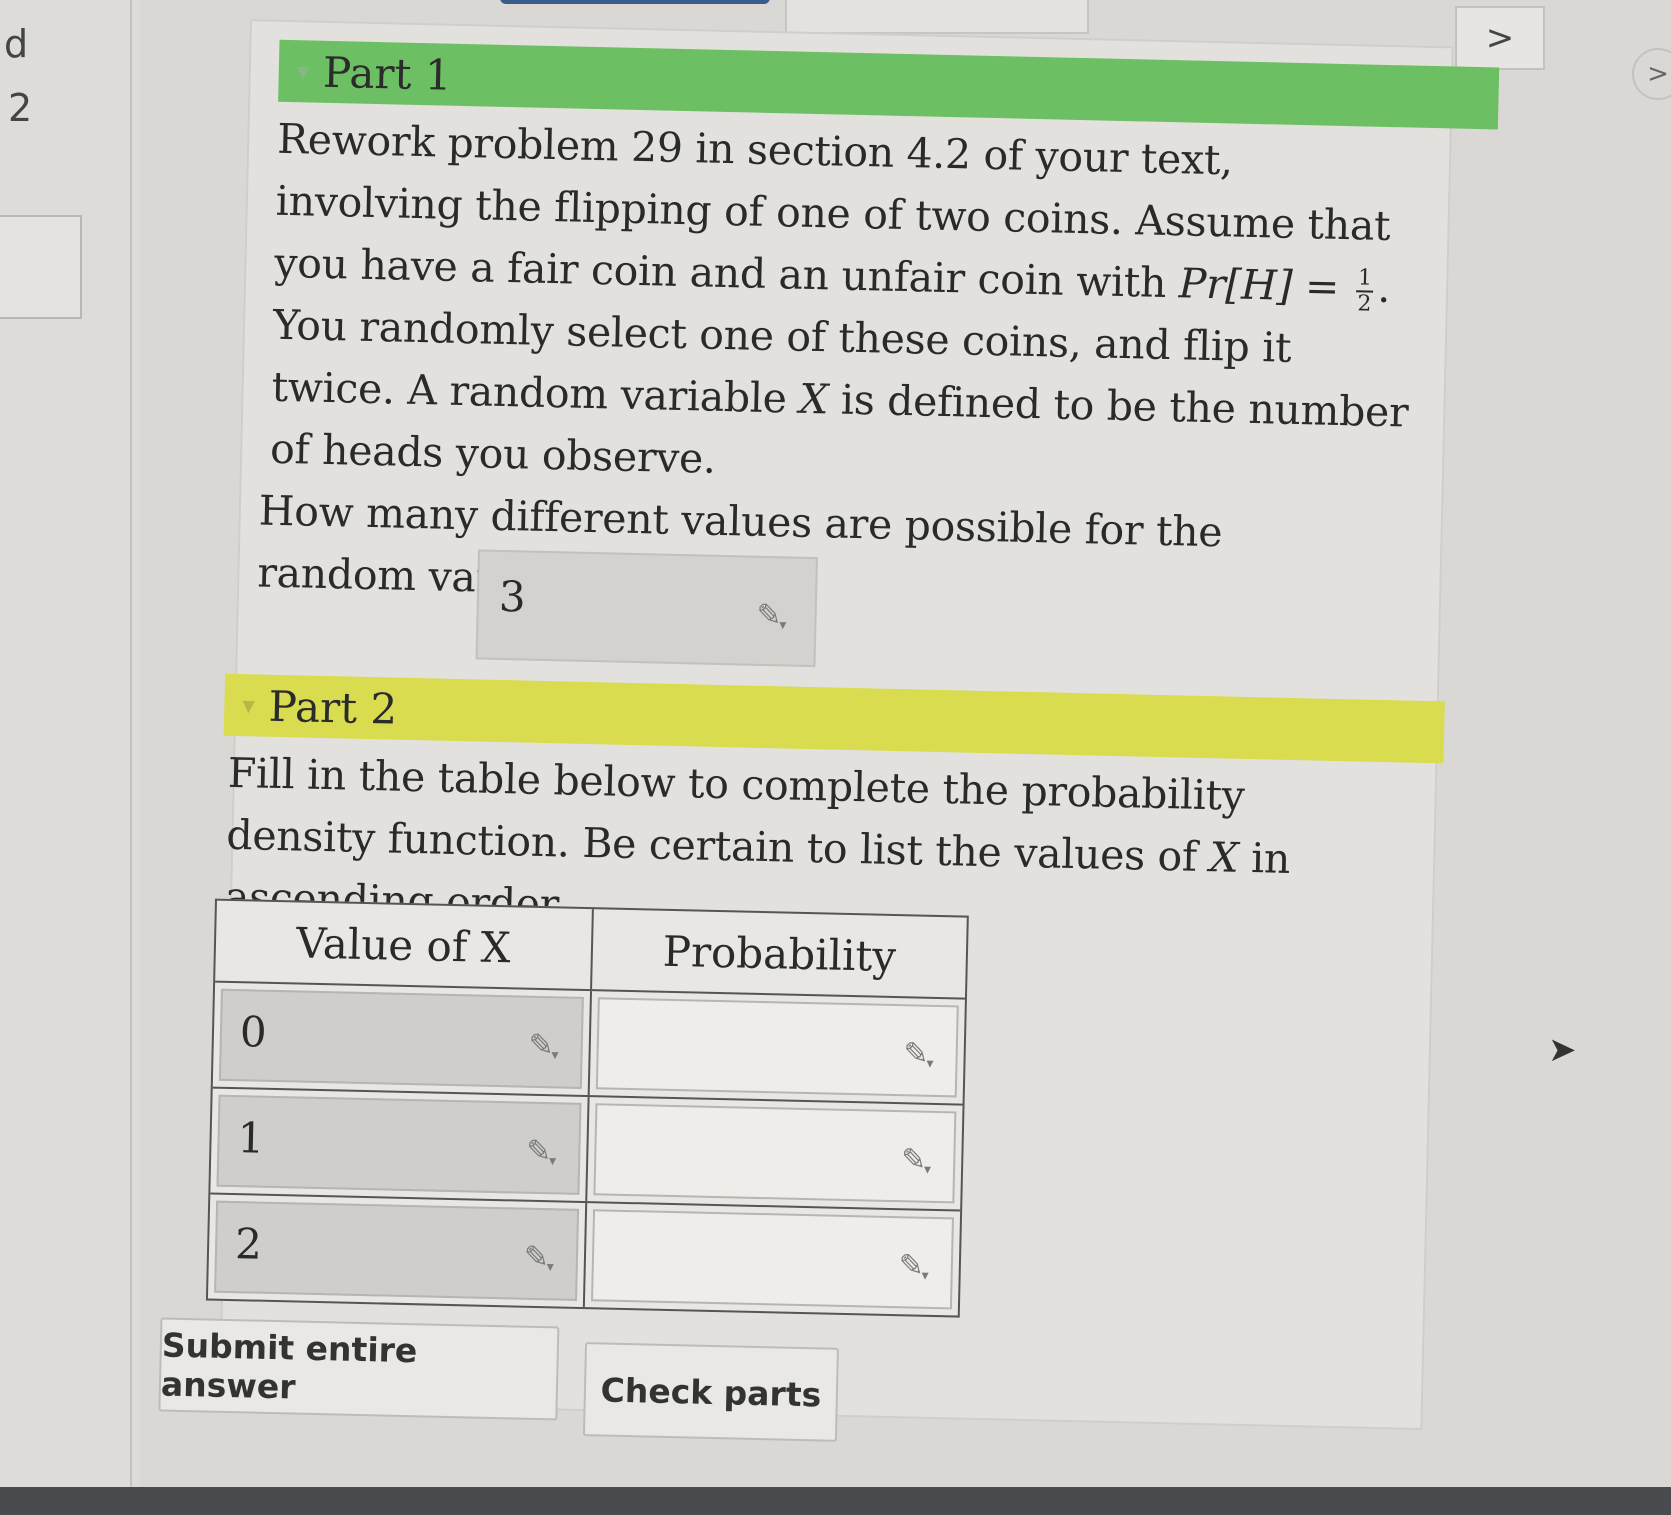 The image size is (1671, 1515). I want to click on circle-next-button: >, so click(1651, 74).